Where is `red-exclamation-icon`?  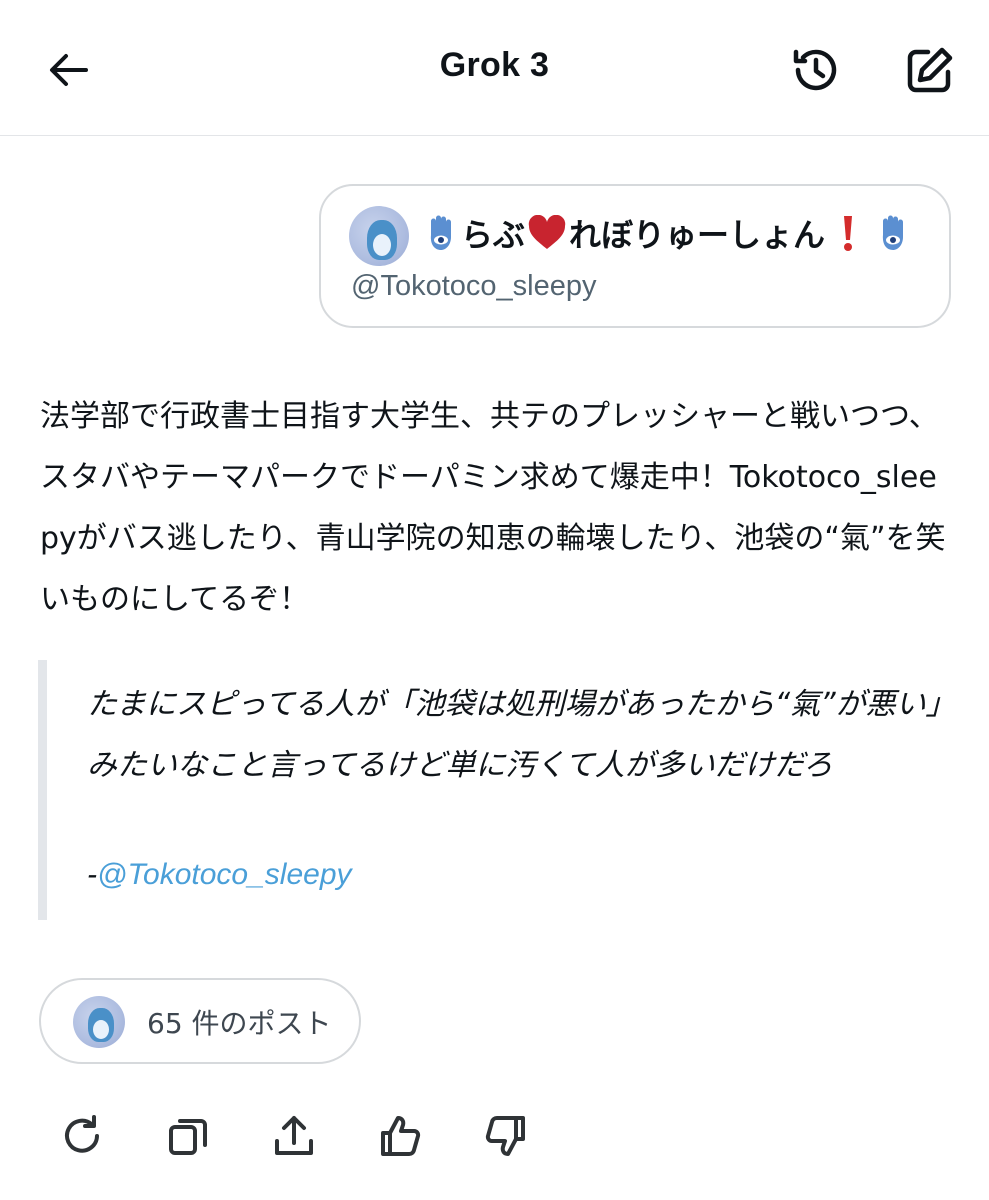 red-exclamation-icon is located at coordinates (848, 233).